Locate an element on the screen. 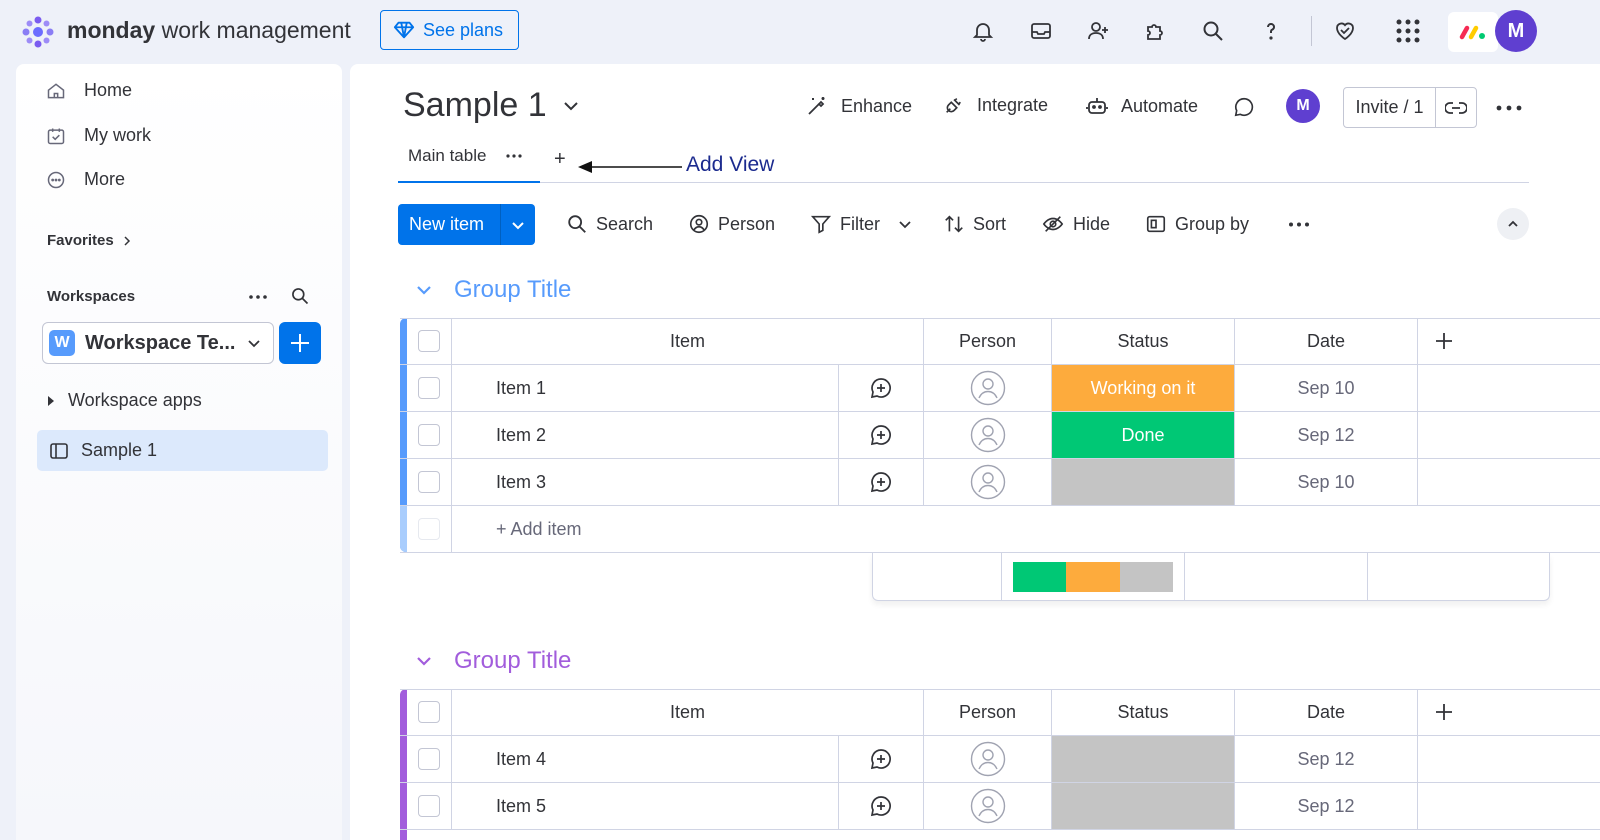 This screenshot has height=840, width=1600. workspaces-search-icon is located at coordinates (300, 296).